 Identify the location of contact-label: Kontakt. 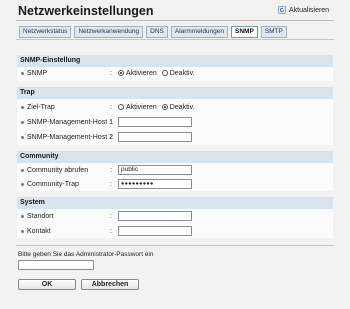
(39, 231).